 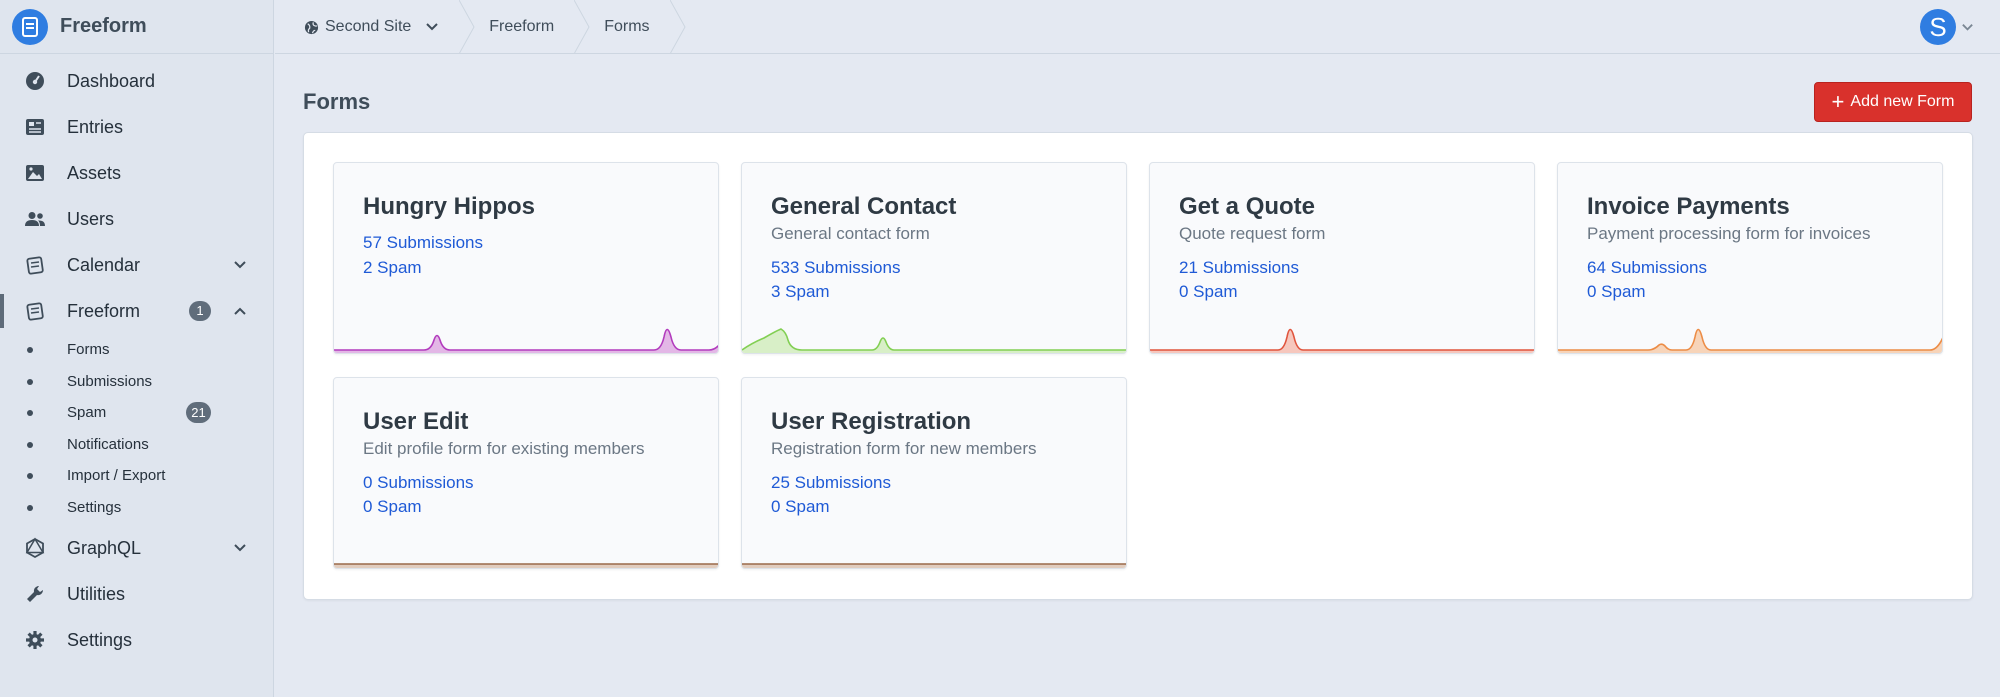 What do you see at coordinates (104, 264) in the screenshot?
I see `sidebar-item-label: Calendar` at bounding box center [104, 264].